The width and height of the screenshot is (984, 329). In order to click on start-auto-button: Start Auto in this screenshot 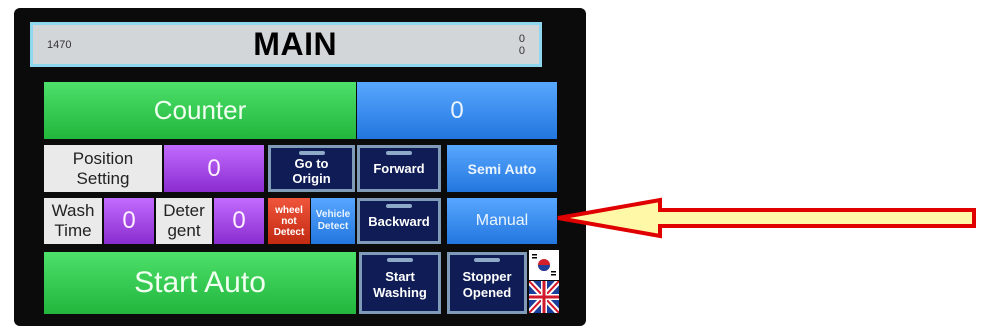, I will do `click(200, 283)`.